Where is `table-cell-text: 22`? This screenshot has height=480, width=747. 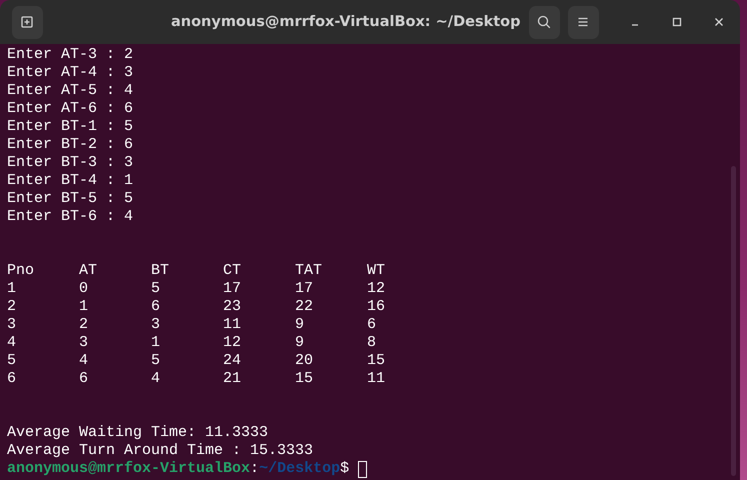 table-cell-text: 22 is located at coordinates (304, 307).